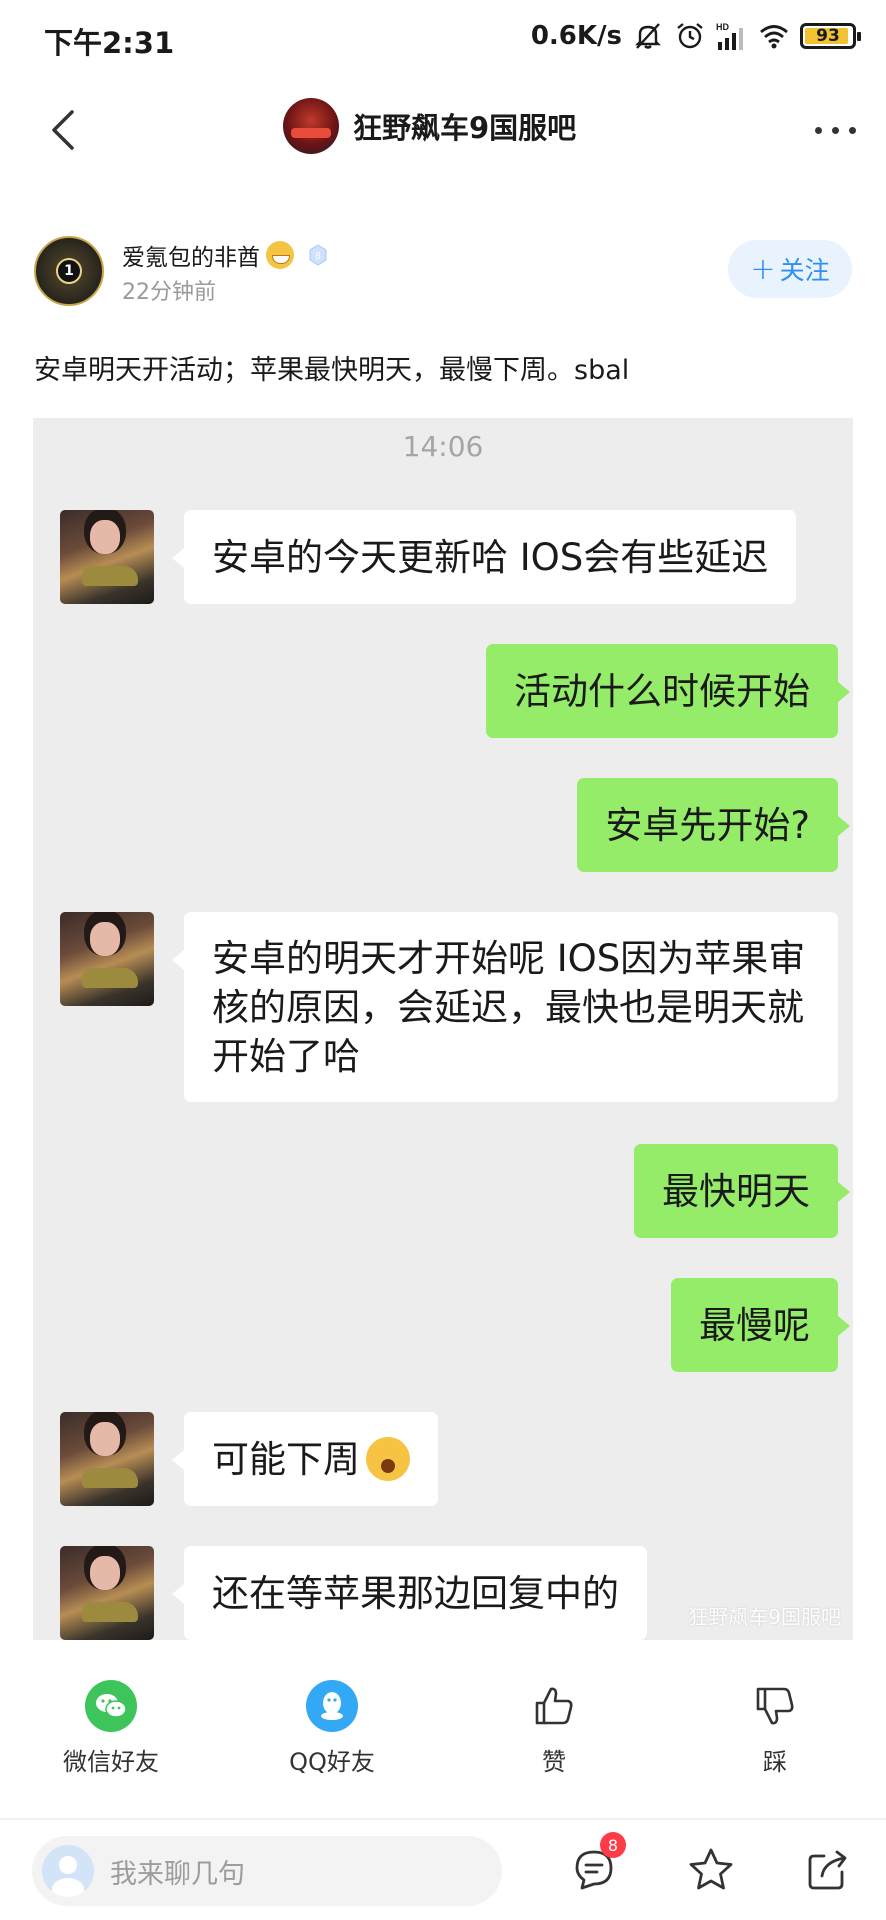 Image resolution: width=886 pixels, height=1920 pixels. What do you see at coordinates (742, 1191) in the screenshot?
I see `chat-bubble-right: 最快明天` at bounding box center [742, 1191].